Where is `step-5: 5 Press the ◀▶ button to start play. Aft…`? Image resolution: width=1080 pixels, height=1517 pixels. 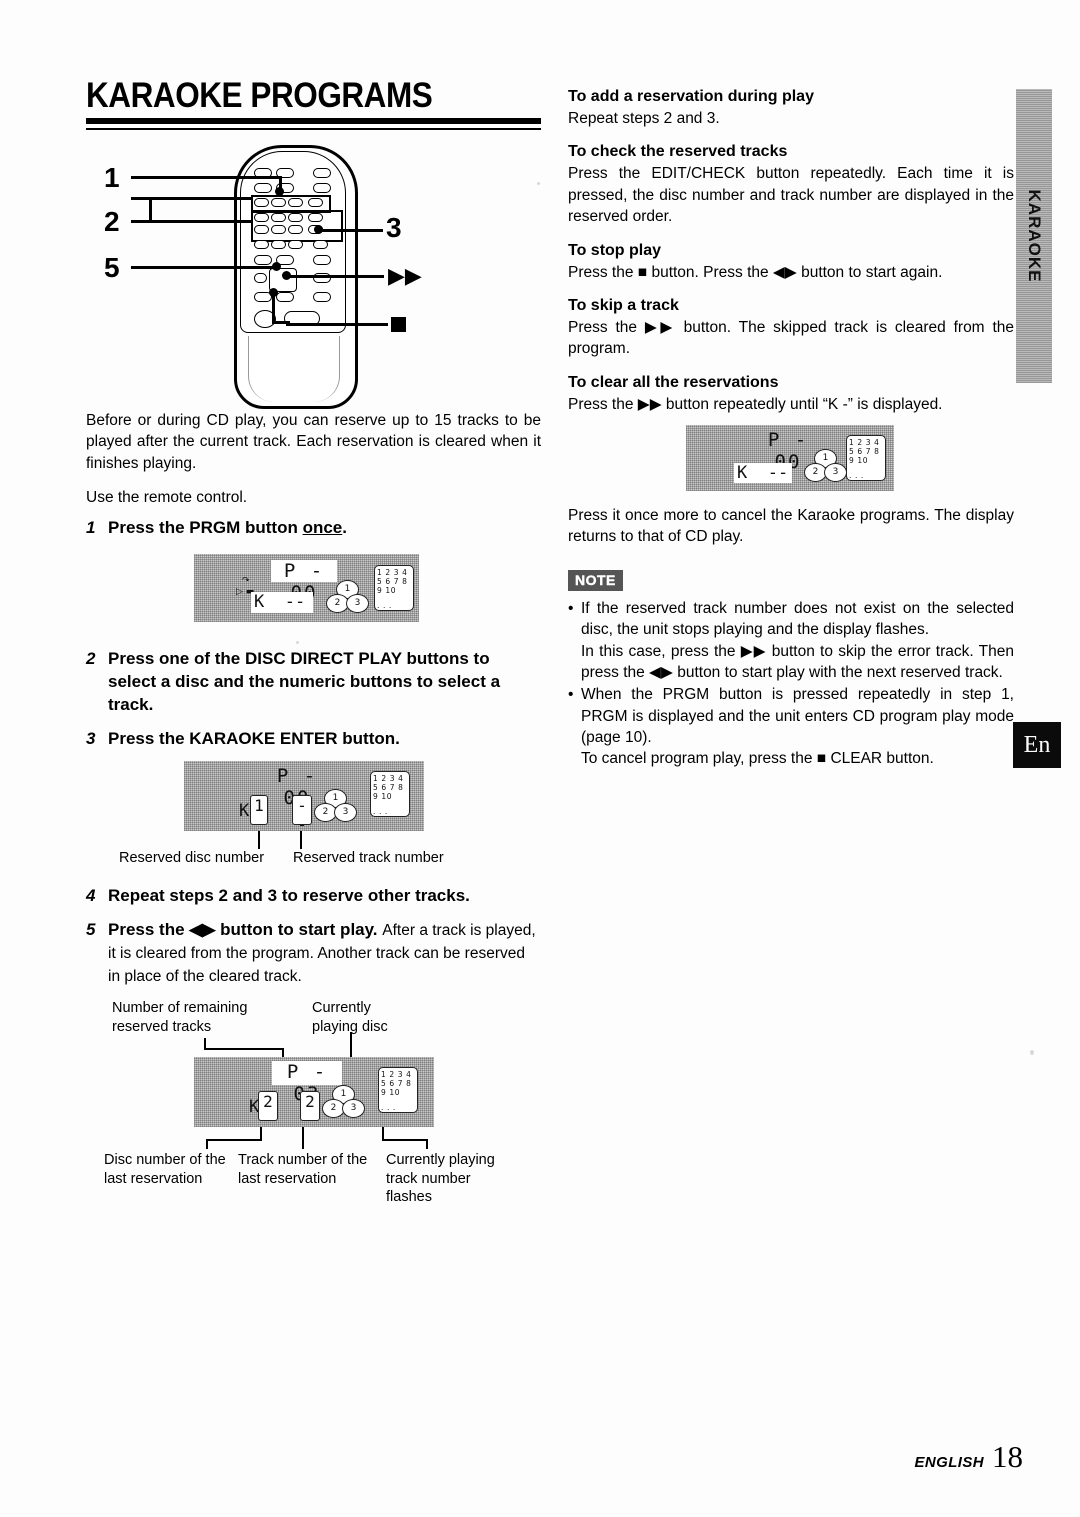 step-5: 5 Press the ◀▶ button to start play. Aft… is located at coordinates (313, 953).